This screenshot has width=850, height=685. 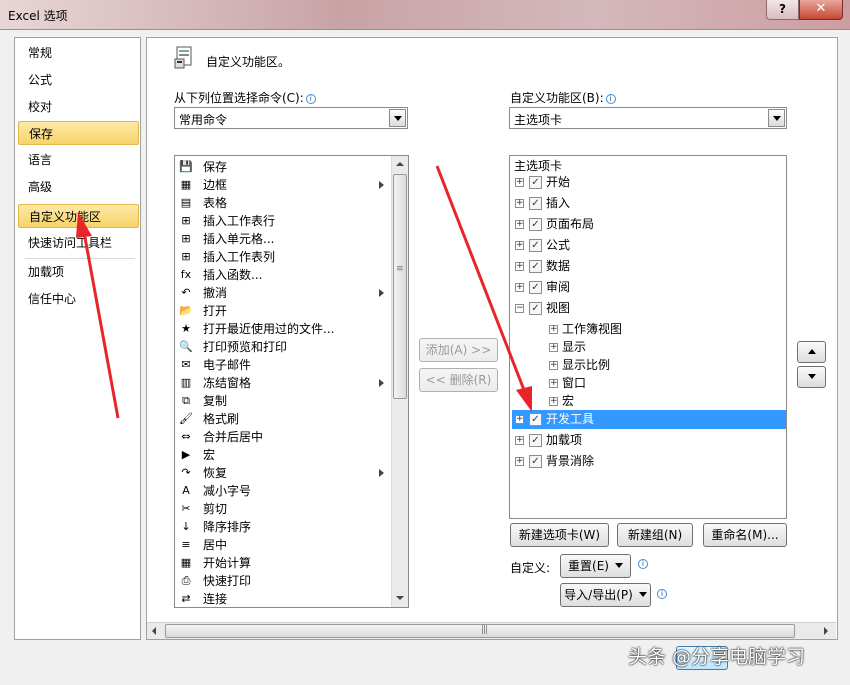 I want to click on remove-button: << 删除(R), so click(x=458, y=380).